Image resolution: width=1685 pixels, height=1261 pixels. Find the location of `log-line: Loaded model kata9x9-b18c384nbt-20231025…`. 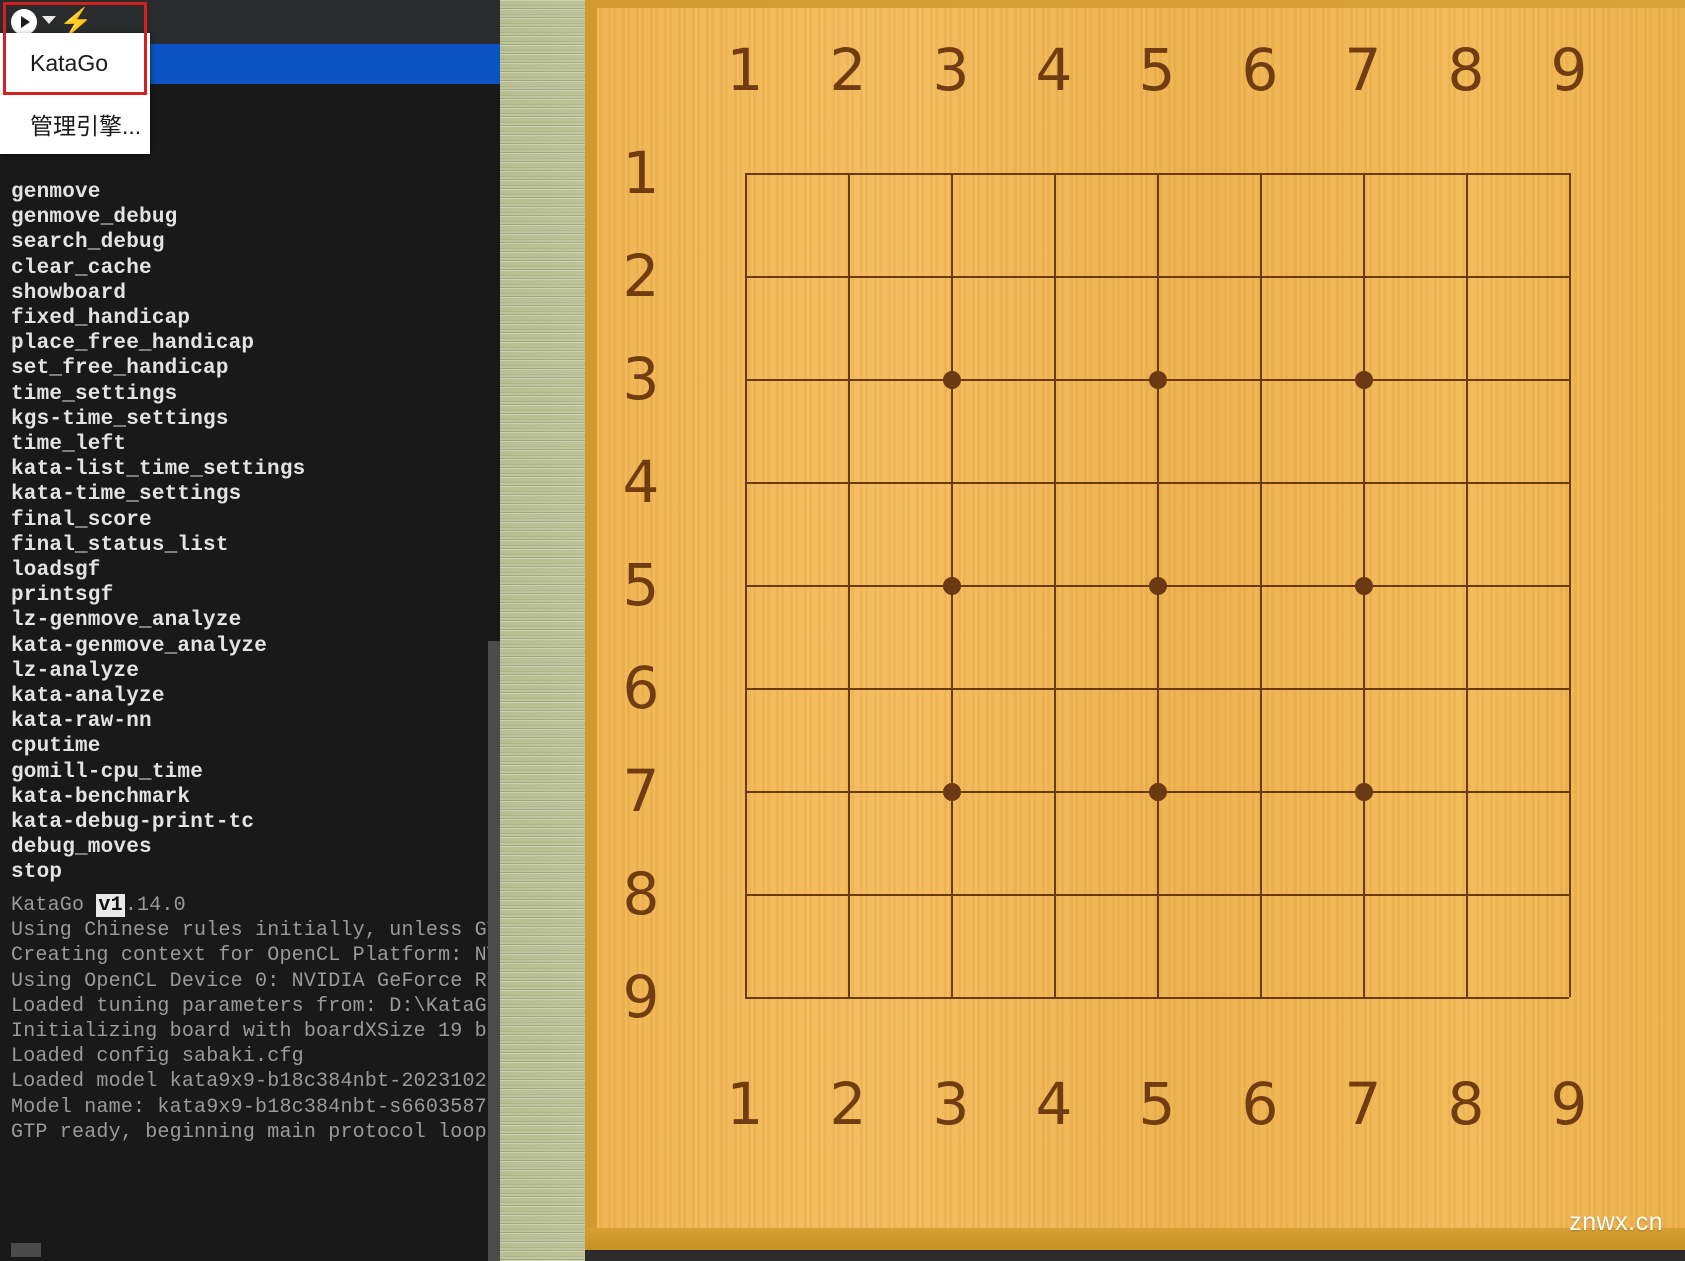

log-line: Loaded model kata9x9-b18c384nbt-20231025… is located at coordinates (255, 1082).